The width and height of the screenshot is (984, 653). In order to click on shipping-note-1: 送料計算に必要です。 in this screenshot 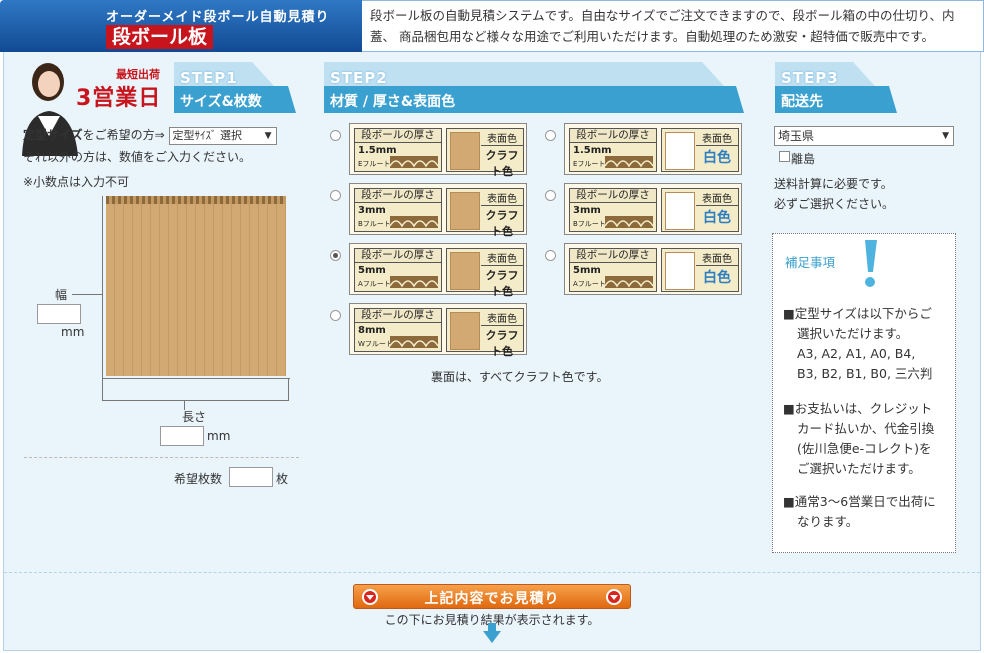, I will do `click(833, 184)`.